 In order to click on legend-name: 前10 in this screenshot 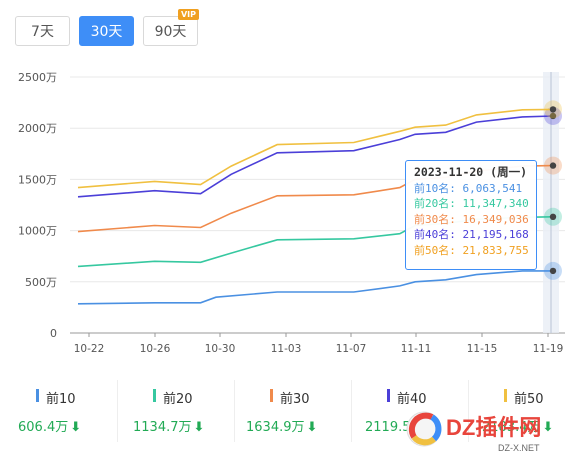, I will do `click(61, 399)`.